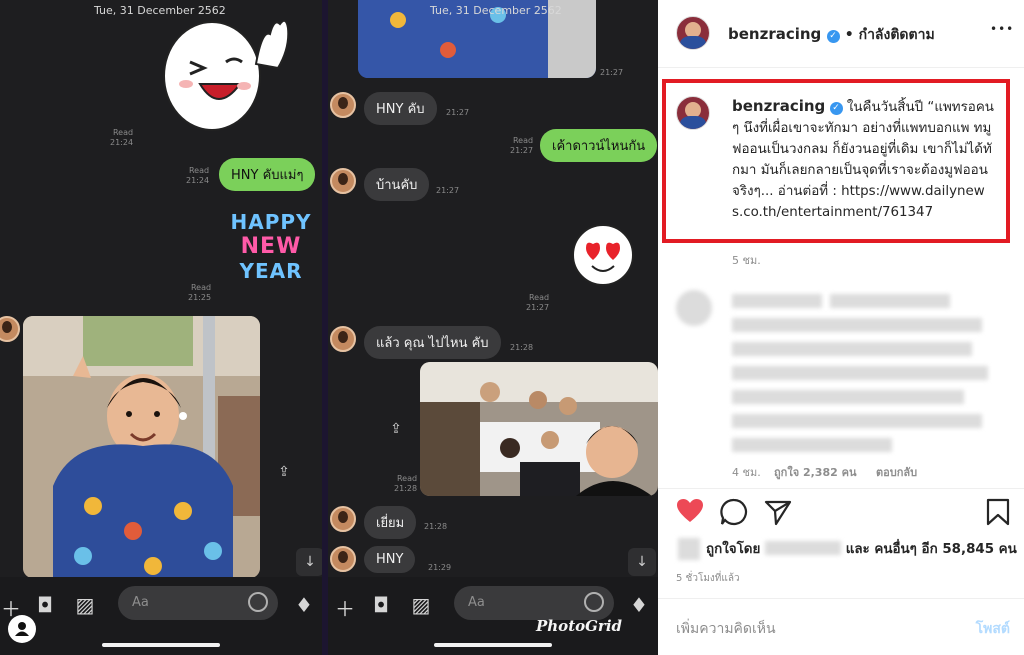  What do you see at coordinates (397, 184) in the screenshot?
I see `incoming-message: บ้านคับ` at bounding box center [397, 184].